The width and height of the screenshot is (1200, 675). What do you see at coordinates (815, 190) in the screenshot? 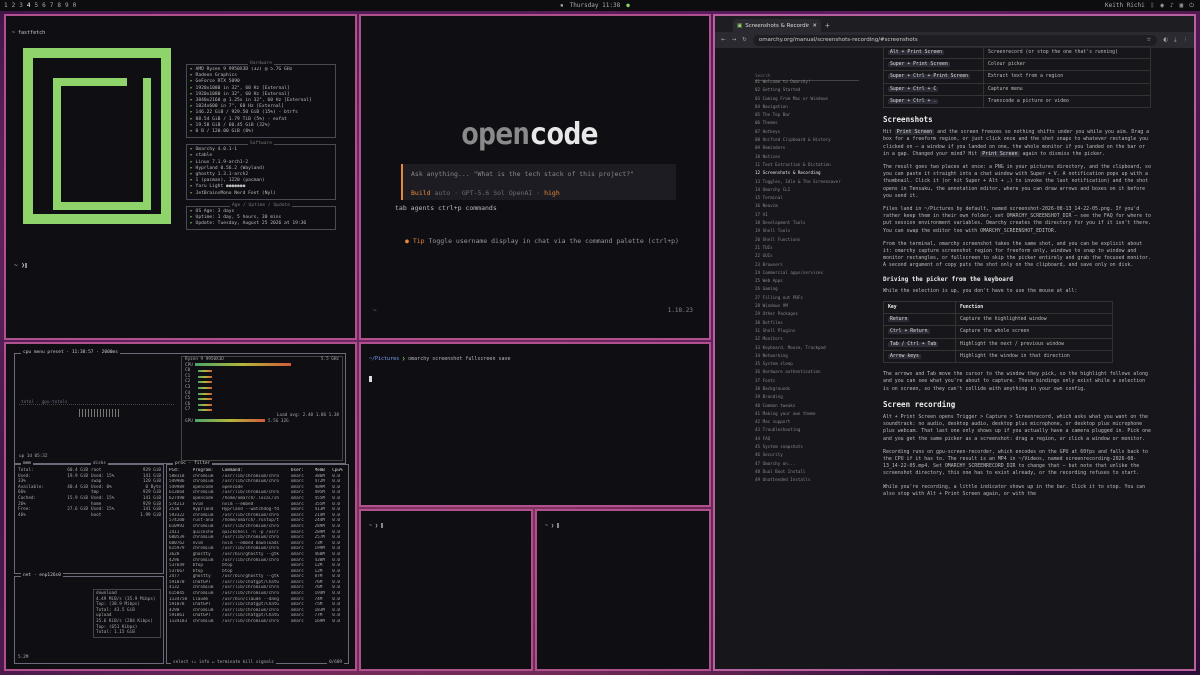
I see `toc-item: 14 Omarchy CLI` at bounding box center [815, 190].